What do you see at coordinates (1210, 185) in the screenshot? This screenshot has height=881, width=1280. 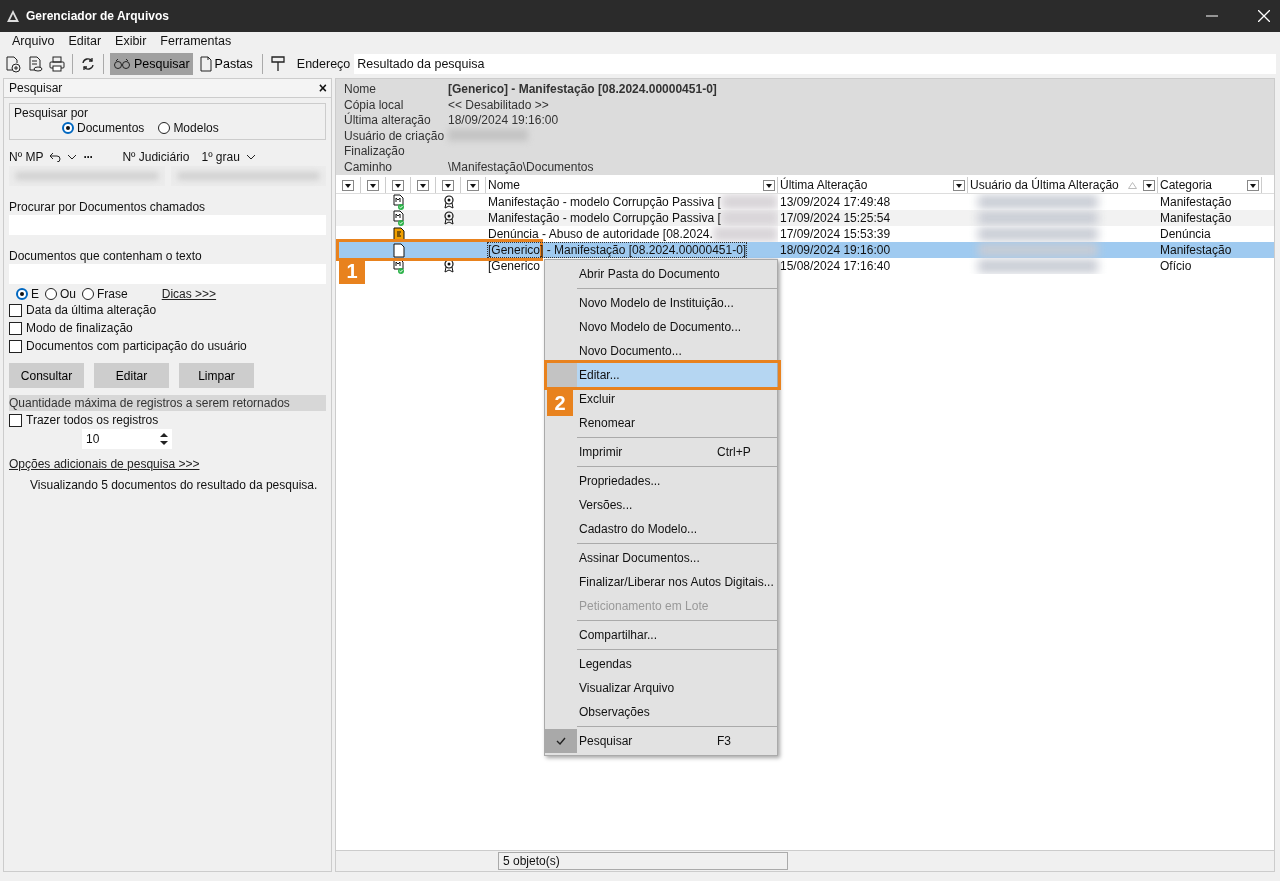 I see `column-header: Categoria` at bounding box center [1210, 185].